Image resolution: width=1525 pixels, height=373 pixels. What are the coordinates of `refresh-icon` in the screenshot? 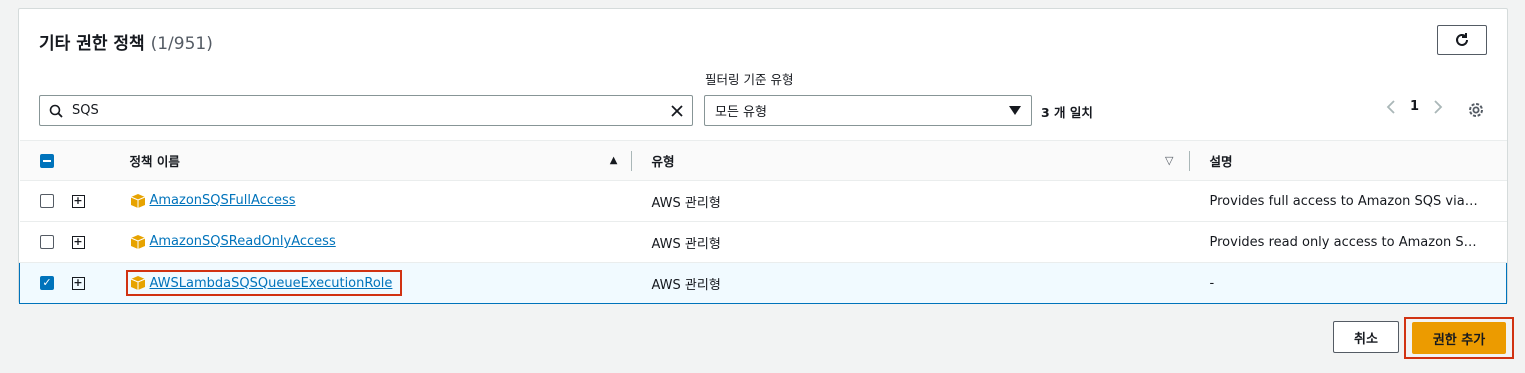 It's located at (1462, 39).